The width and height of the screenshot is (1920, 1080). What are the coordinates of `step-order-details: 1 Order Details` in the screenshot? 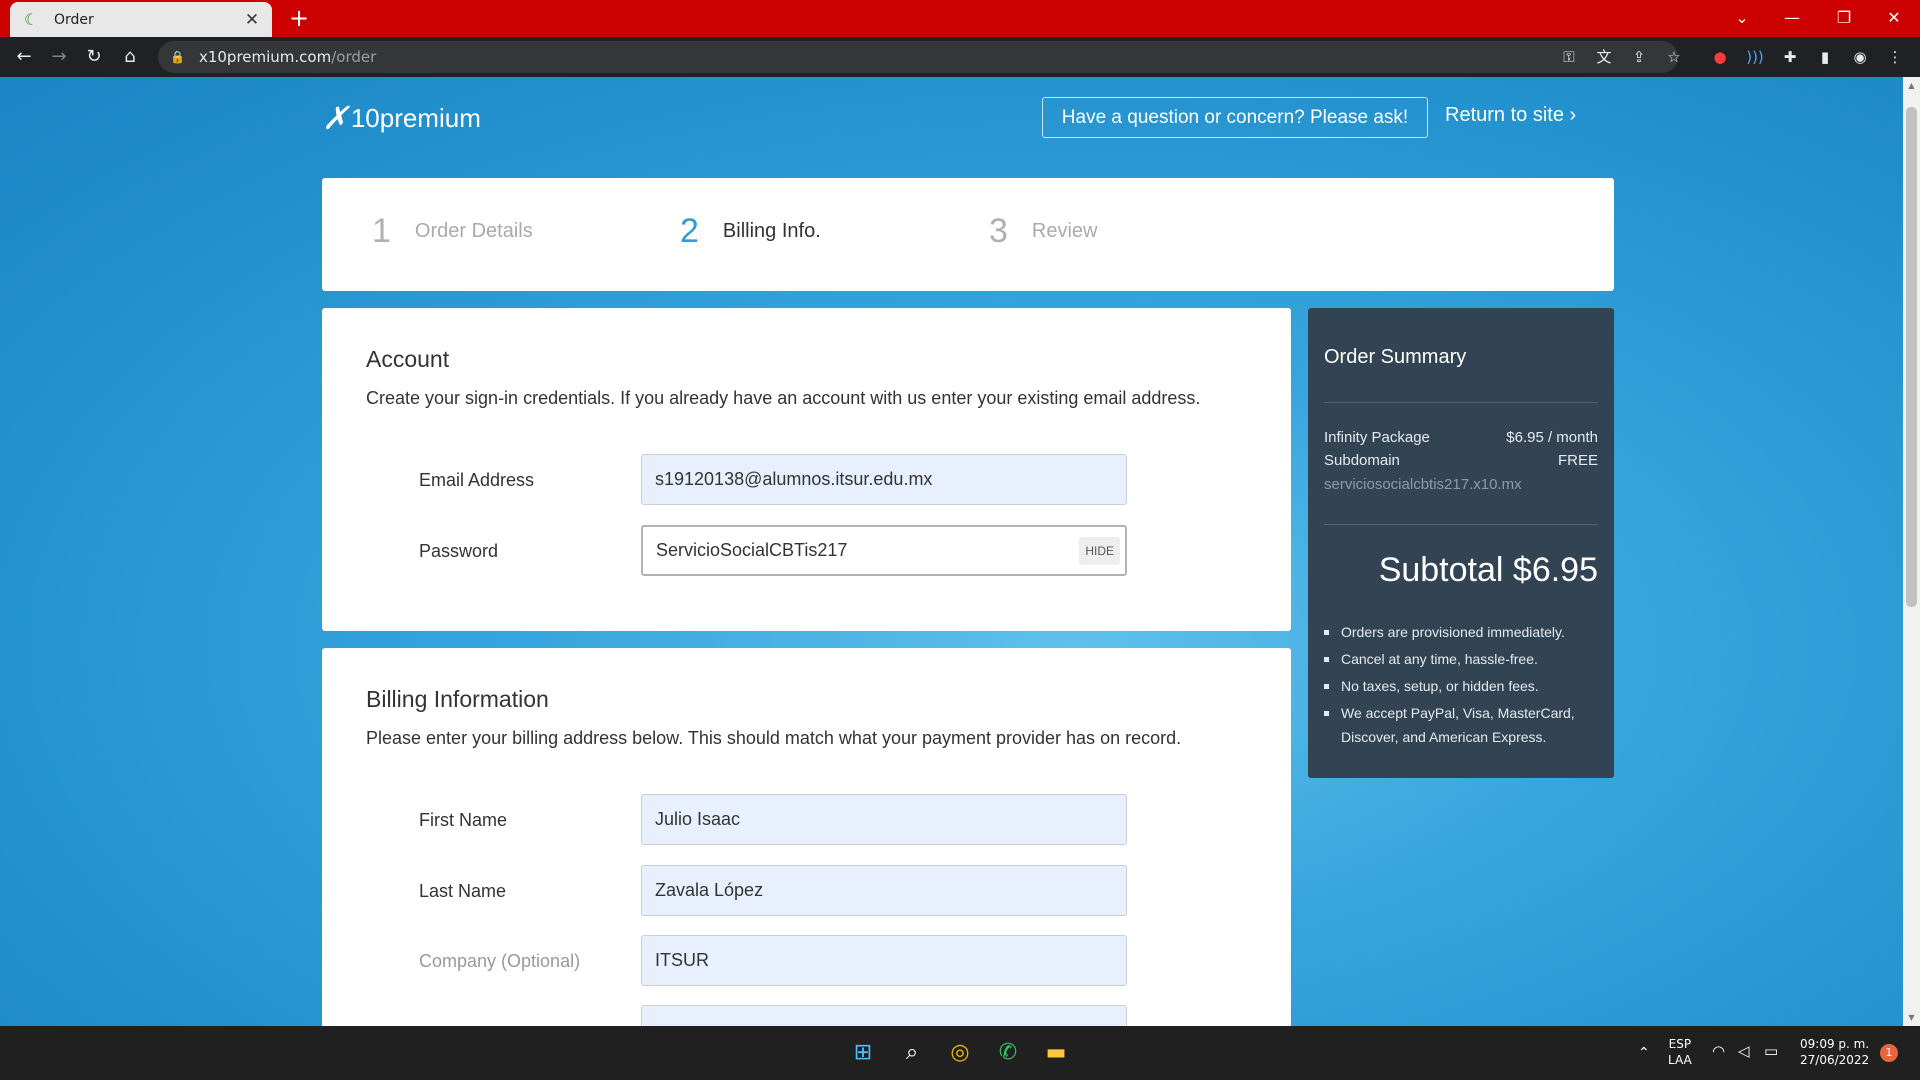 It's located at (452, 231).